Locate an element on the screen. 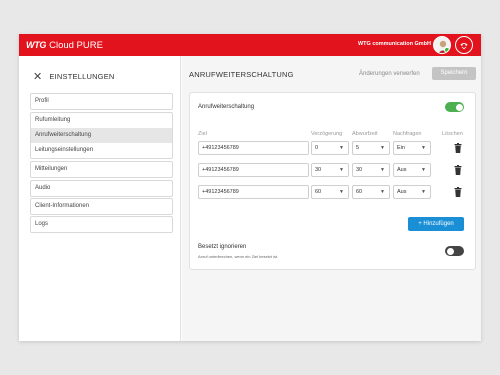 The image size is (500, 375). page-title: ANRUFWEITERSCHALTUNG is located at coordinates (241, 74).